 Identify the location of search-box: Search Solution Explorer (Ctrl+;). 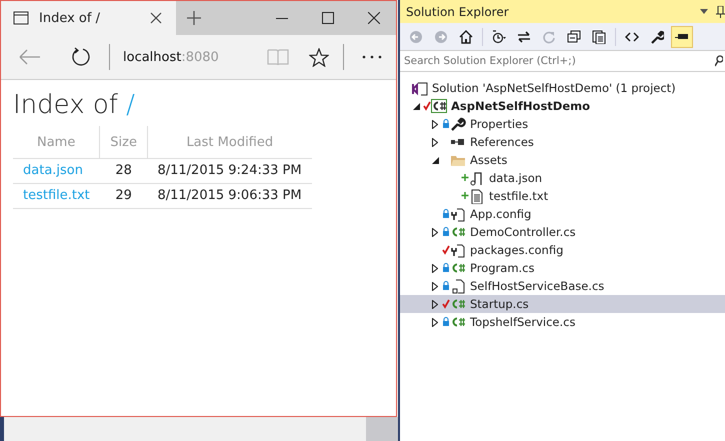
(562, 61).